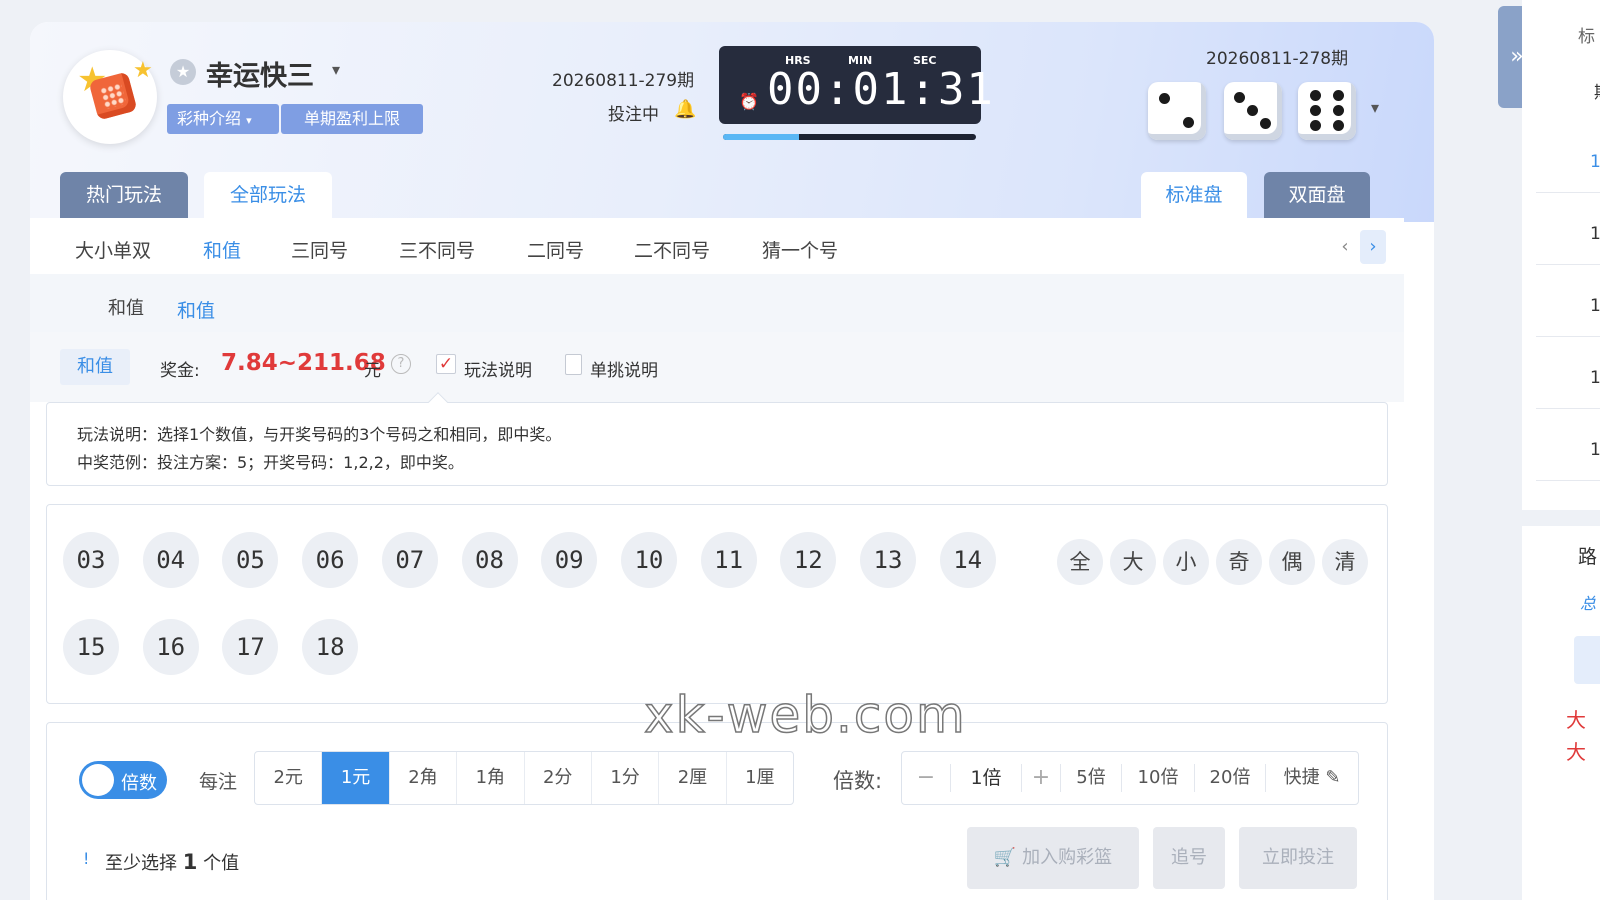  What do you see at coordinates (1230, 778) in the screenshot?
I see `multiplier-preset: 20倍` at bounding box center [1230, 778].